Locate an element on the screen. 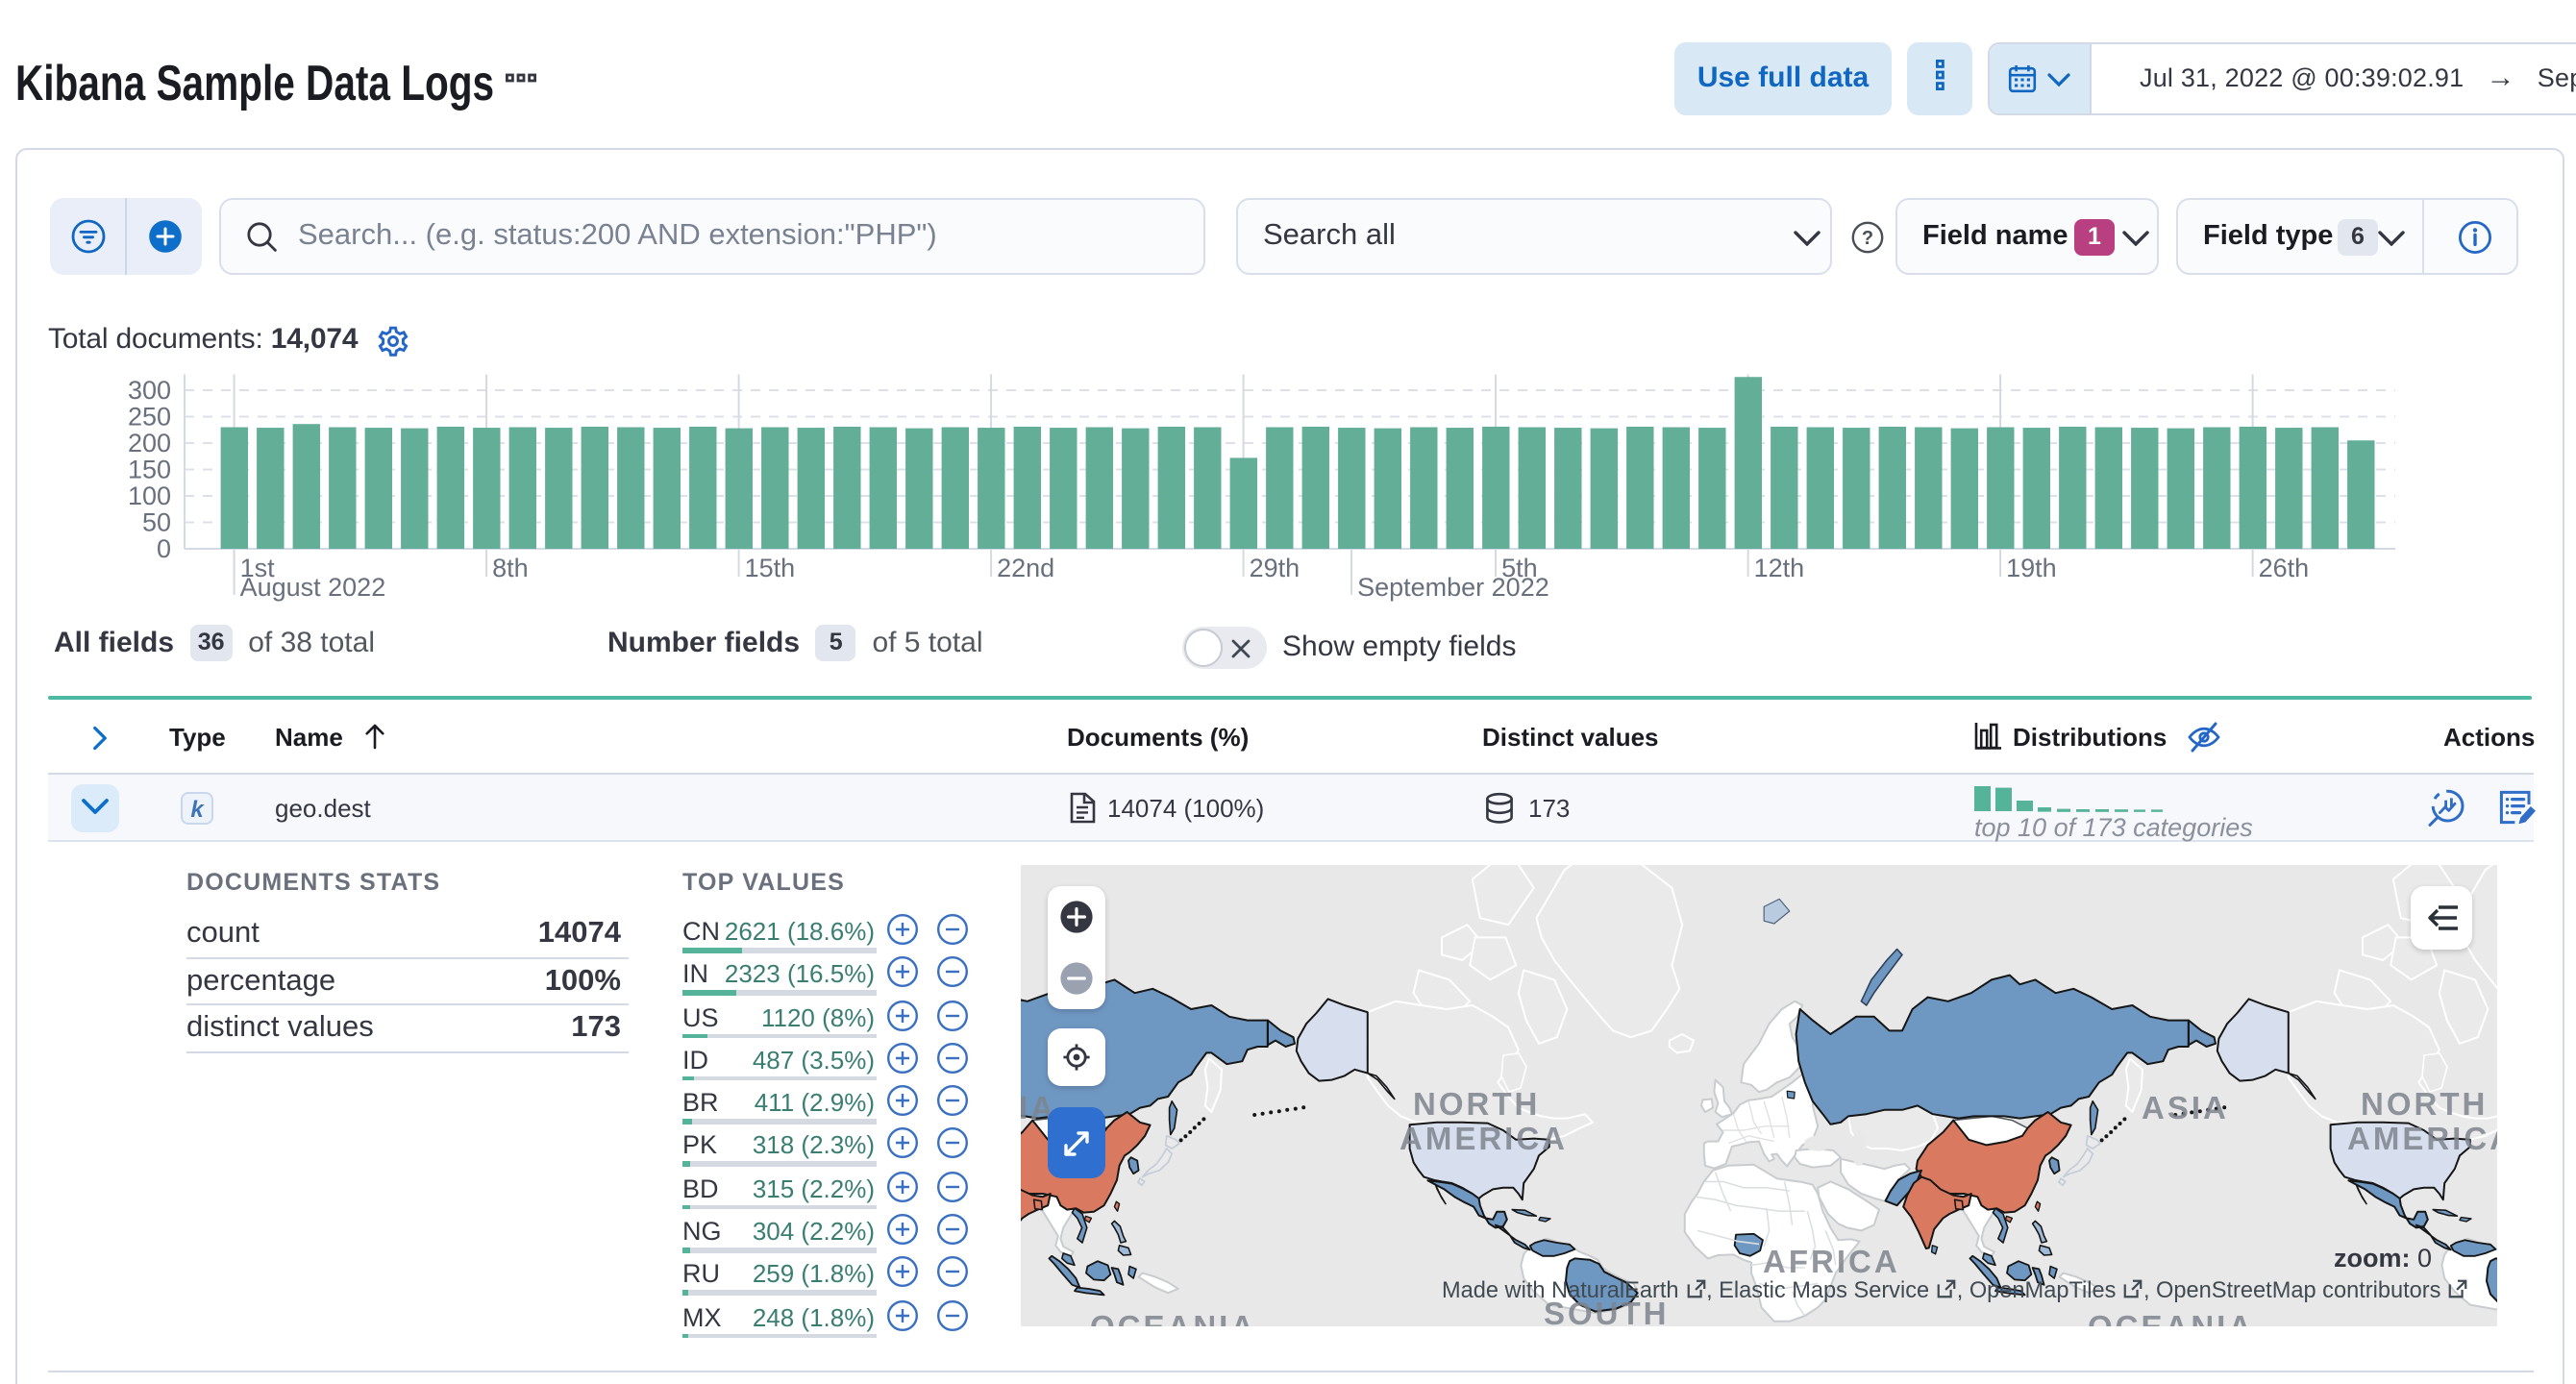  svg-text: 100 is located at coordinates (149, 496).